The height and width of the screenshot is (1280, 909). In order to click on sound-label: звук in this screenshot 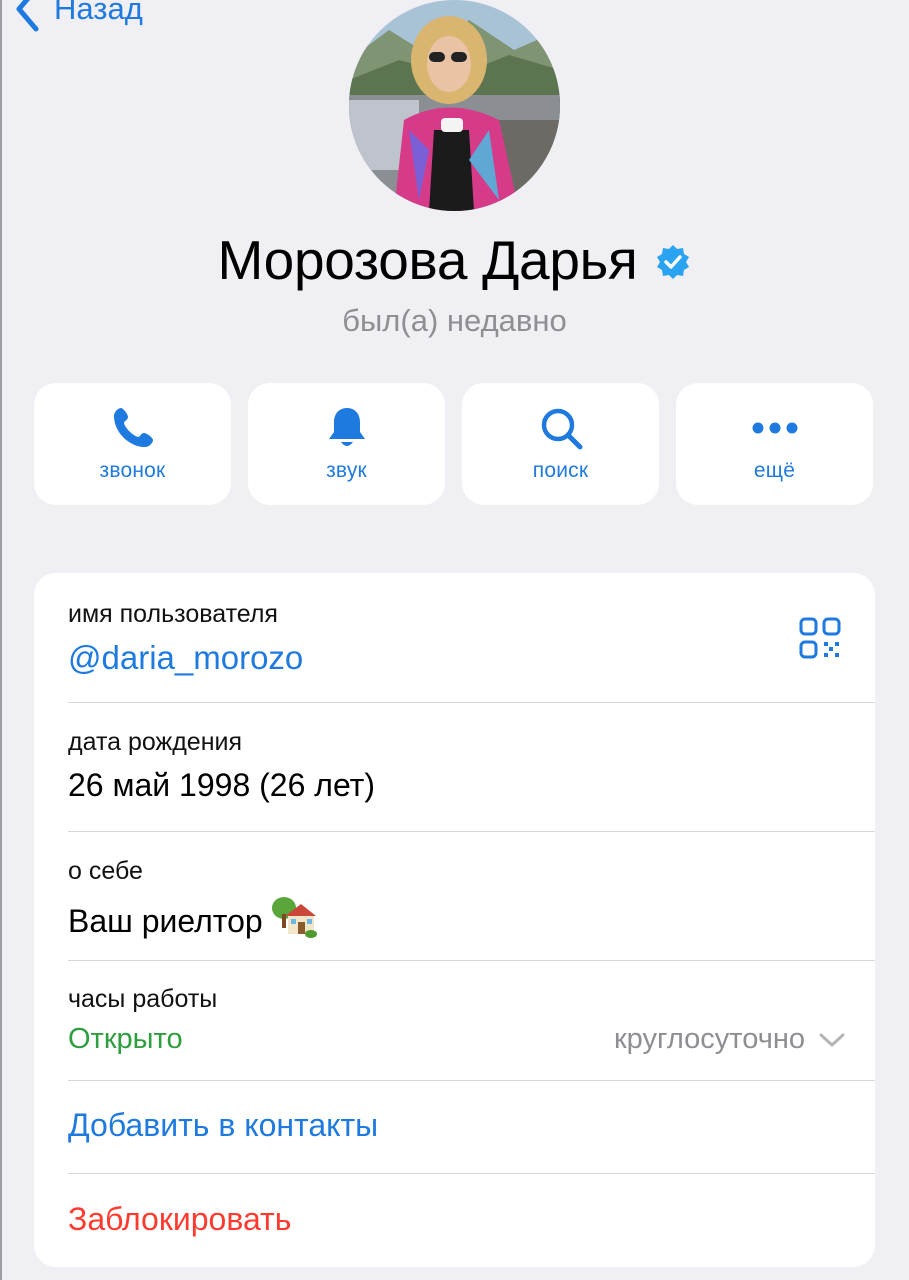, I will do `click(346, 470)`.